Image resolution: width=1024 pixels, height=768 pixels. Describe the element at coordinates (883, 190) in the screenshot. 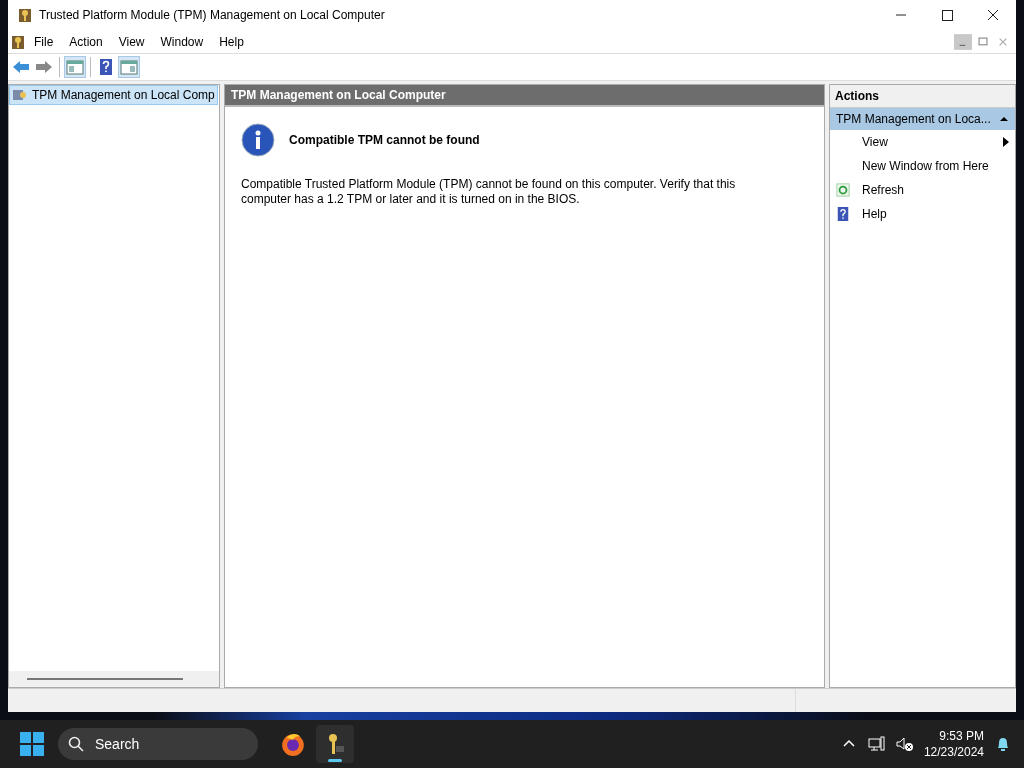

I see `pane-link: Refresh` at that location.